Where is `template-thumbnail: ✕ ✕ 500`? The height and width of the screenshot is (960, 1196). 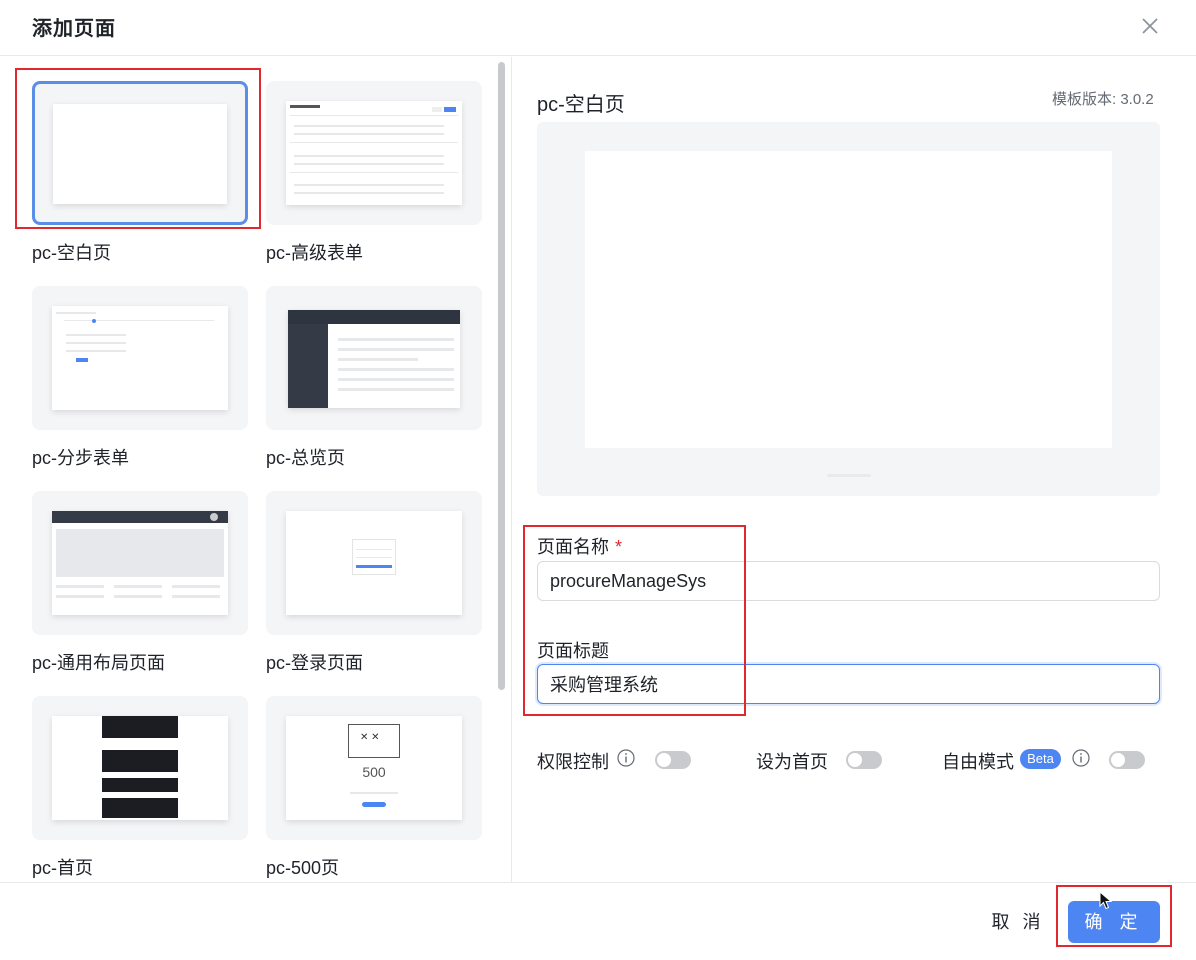
template-thumbnail: ✕ ✕ 500 is located at coordinates (374, 768).